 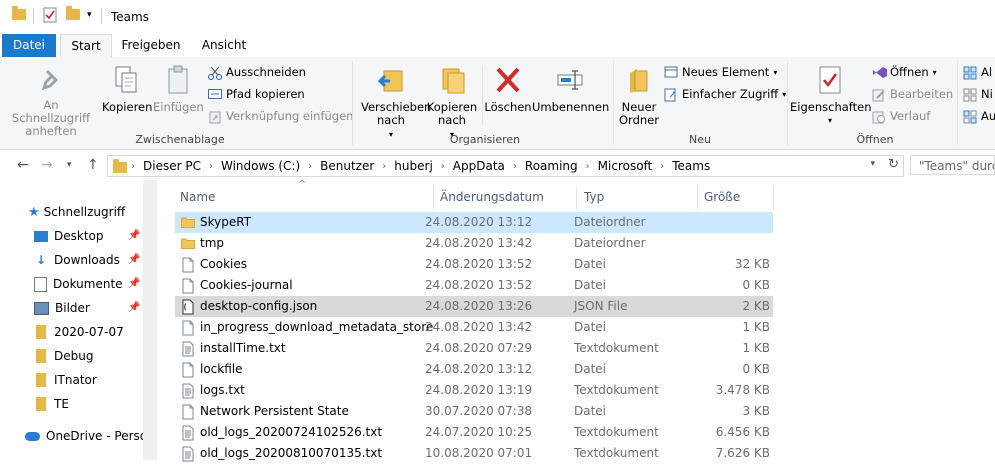 I want to click on shortcut-icon, so click(x=215, y=117).